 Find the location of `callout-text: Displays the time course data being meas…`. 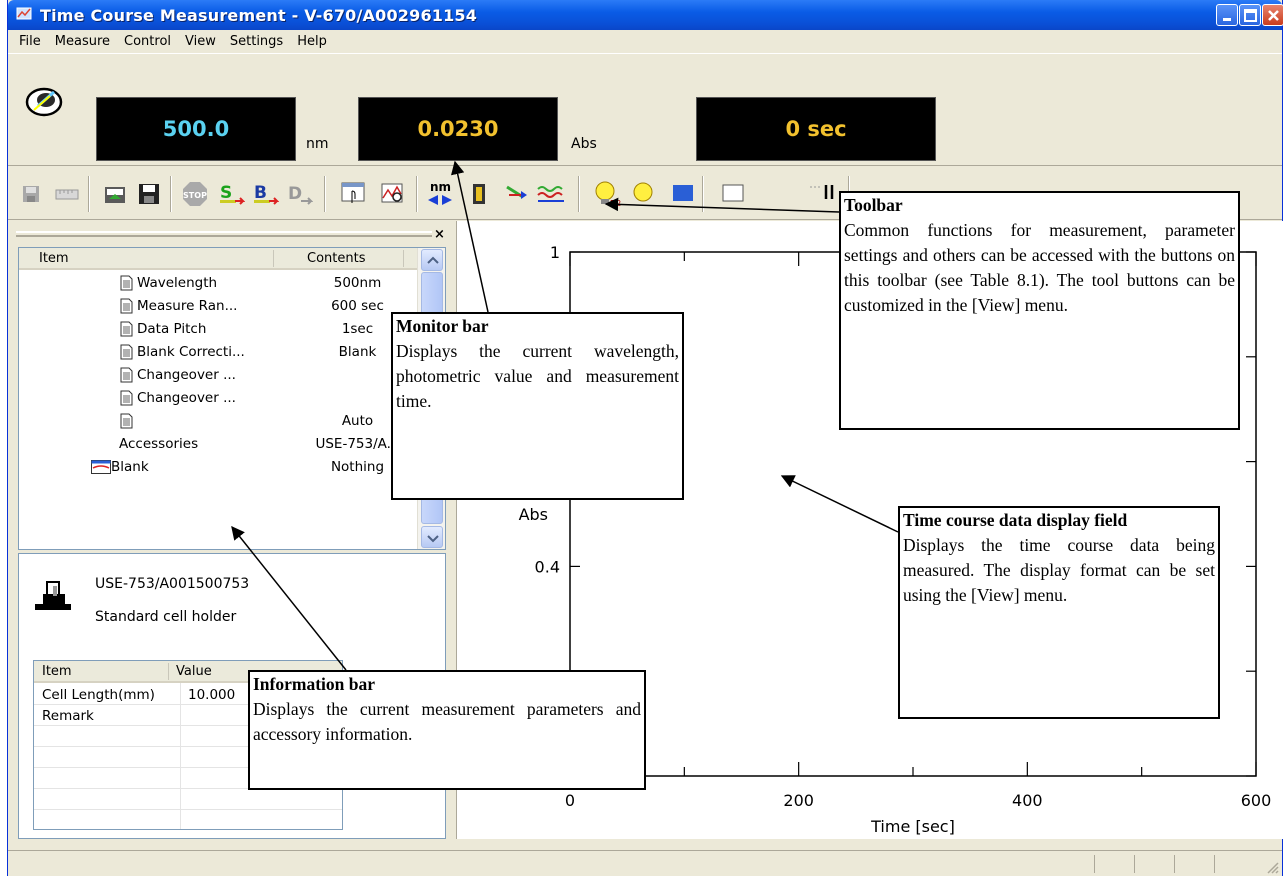

callout-text: Displays the time course data being meas… is located at coordinates (1059, 570).